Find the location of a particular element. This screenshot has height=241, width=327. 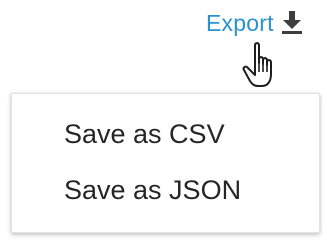

save-as-csv-menu-item: Save as CSV is located at coordinates (144, 134).